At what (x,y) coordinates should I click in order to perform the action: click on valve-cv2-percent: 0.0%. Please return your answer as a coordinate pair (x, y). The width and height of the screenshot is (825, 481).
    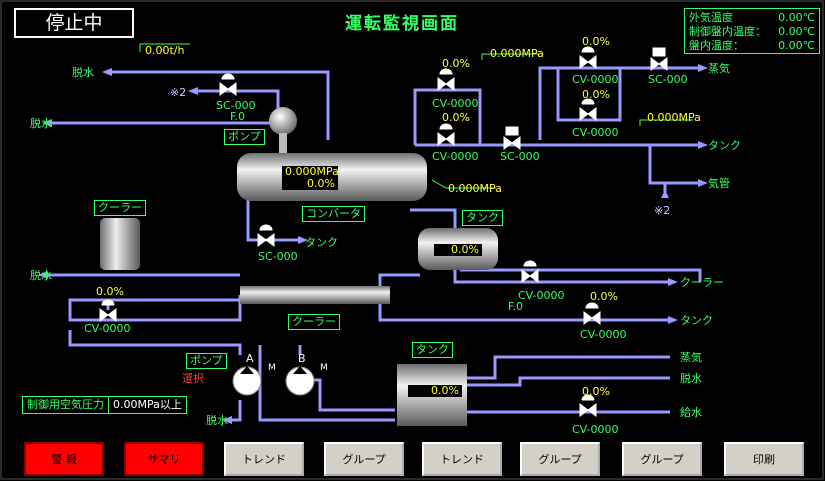
    Looking at the image, I should click on (456, 117).